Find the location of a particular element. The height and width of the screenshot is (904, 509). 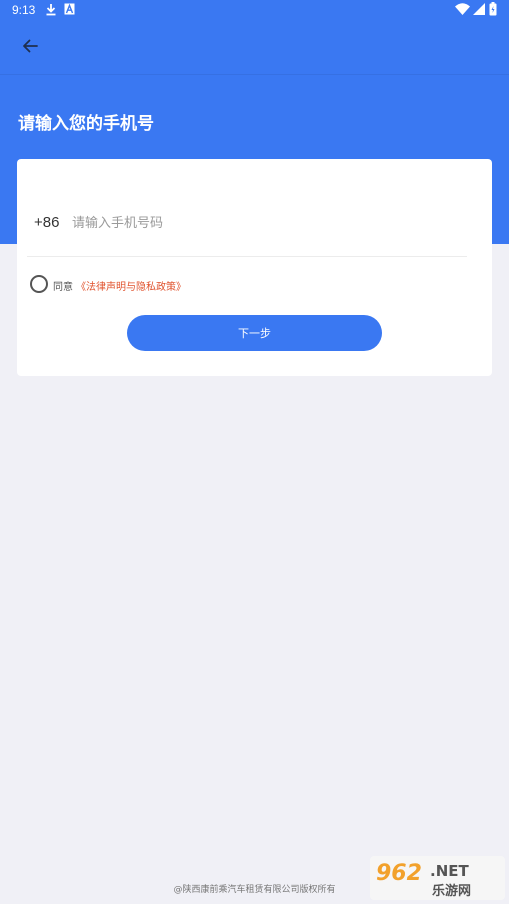

signal-icon is located at coordinates (479, 10).